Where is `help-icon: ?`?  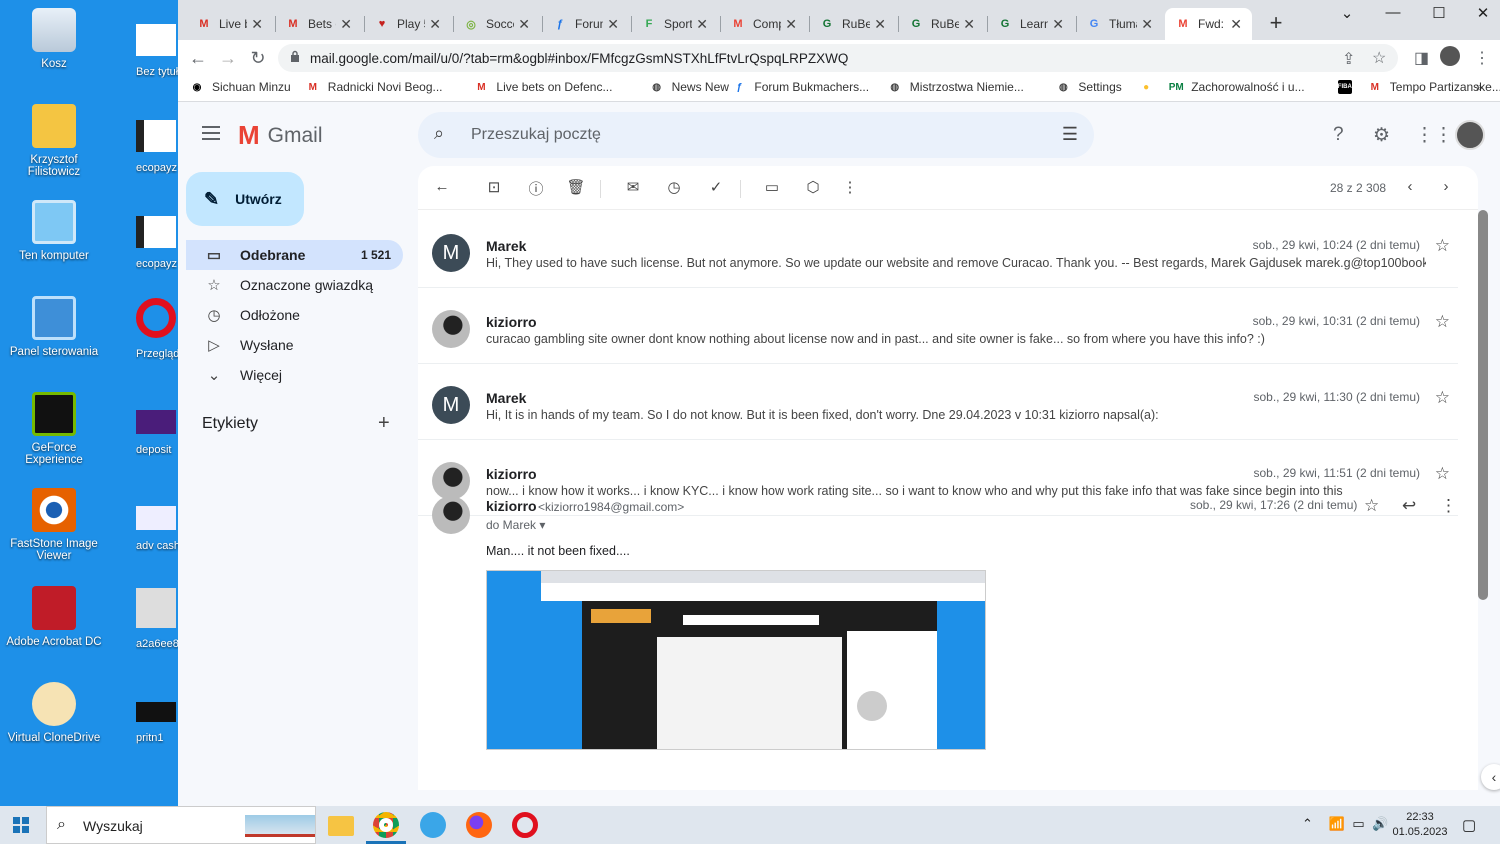
help-icon: ? is located at coordinates (1338, 135).